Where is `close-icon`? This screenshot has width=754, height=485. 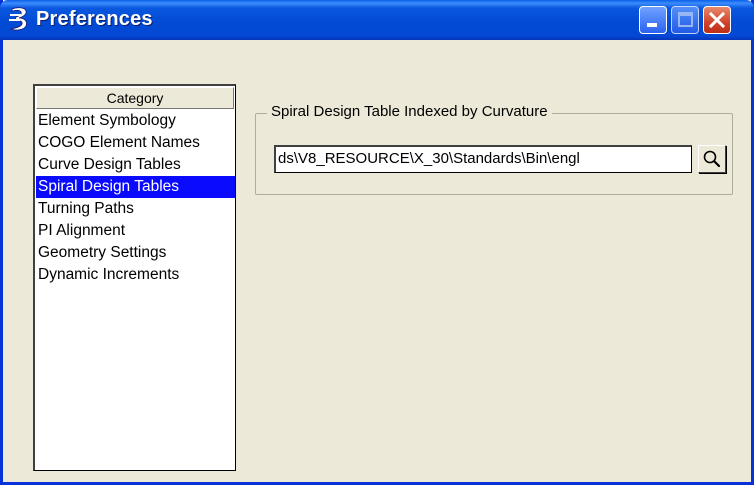
close-icon is located at coordinates (717, 20).